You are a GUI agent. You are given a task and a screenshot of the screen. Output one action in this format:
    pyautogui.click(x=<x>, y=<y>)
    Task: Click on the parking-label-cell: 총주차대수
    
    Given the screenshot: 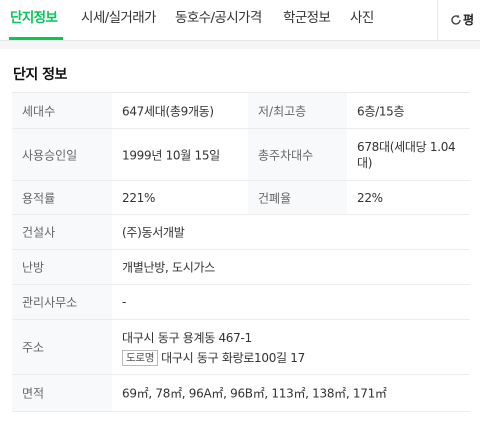 What is the action you would take?
    pyautogui.click(x=297, y=154)
    